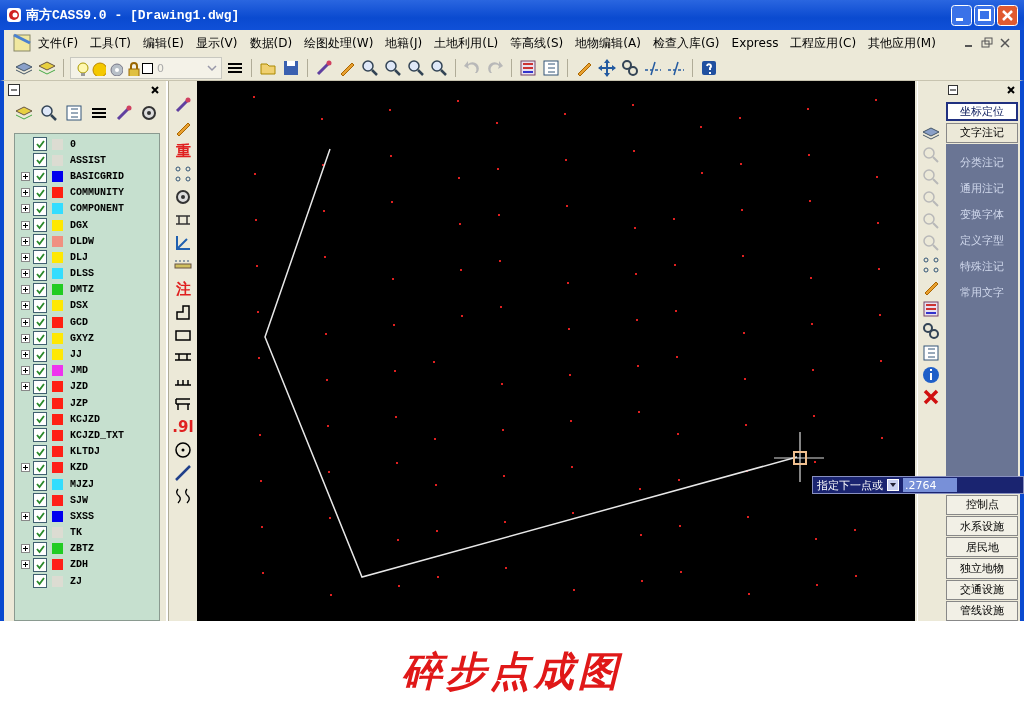 This screenshot has height=721, width=1024. What do you see at coordinates (183, 450) in the screenshot?
I see `target-icon` at bounding box center [183, 450].